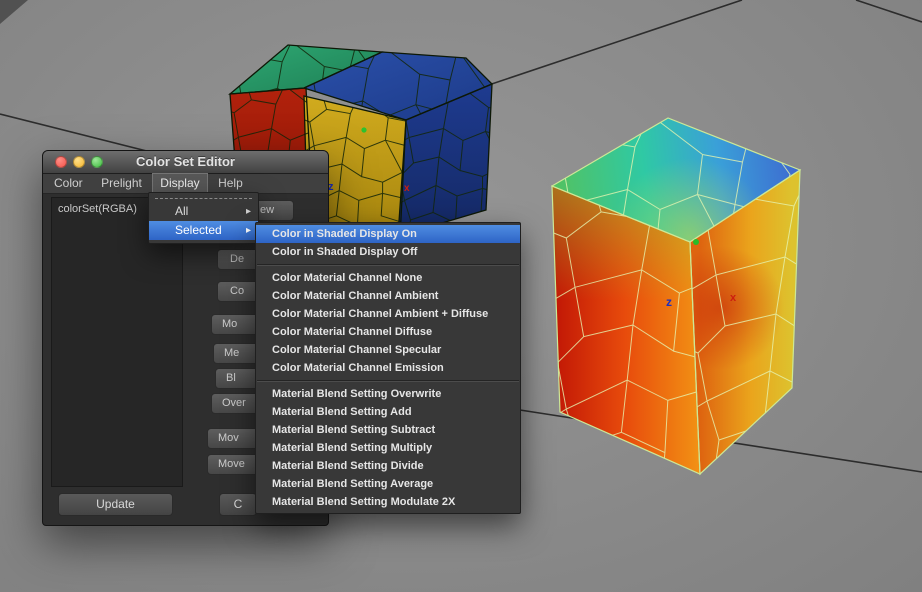 This screenshot has height=592, width=922. Describe the element at coordinates (230, 183) in the screenshot. I see `menu-help: Help` at that location.